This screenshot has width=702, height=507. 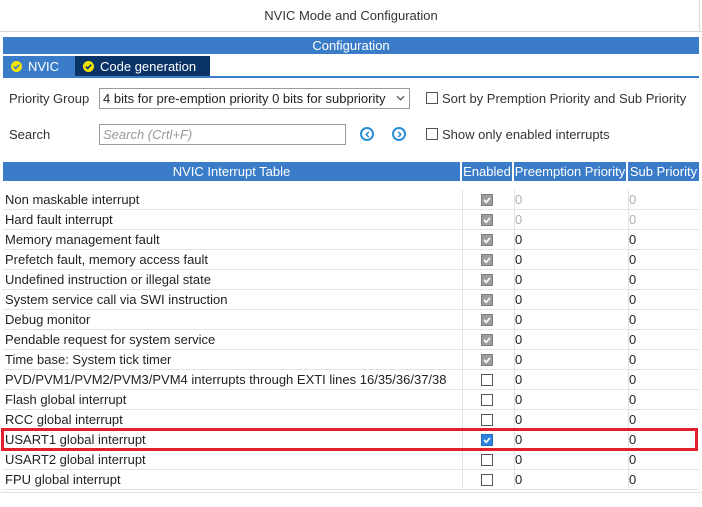 I want to click on search-placeholder: Search (Crtl+F), so click(x=148, y=134).